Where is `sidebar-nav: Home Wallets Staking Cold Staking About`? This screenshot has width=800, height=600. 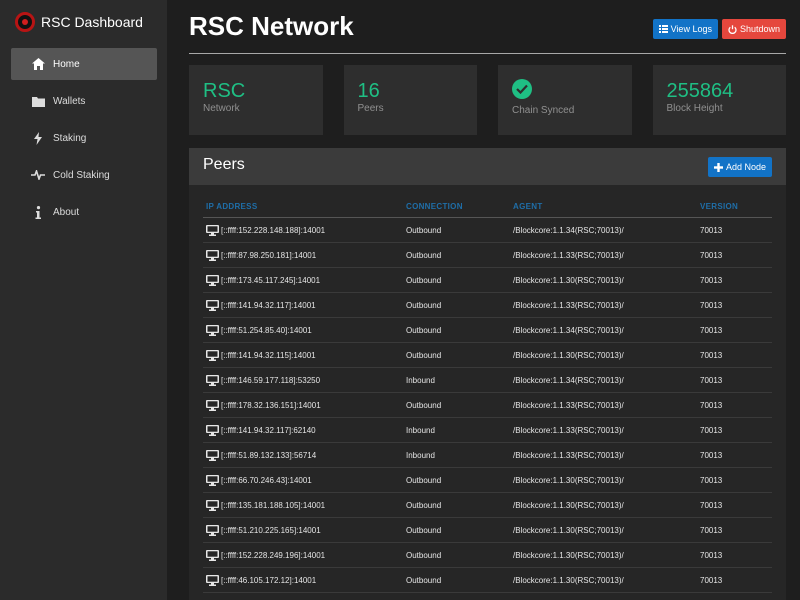
sidebar-nav: Home Wallets Staking Cold Staking About is located at coordinates (83, 138).